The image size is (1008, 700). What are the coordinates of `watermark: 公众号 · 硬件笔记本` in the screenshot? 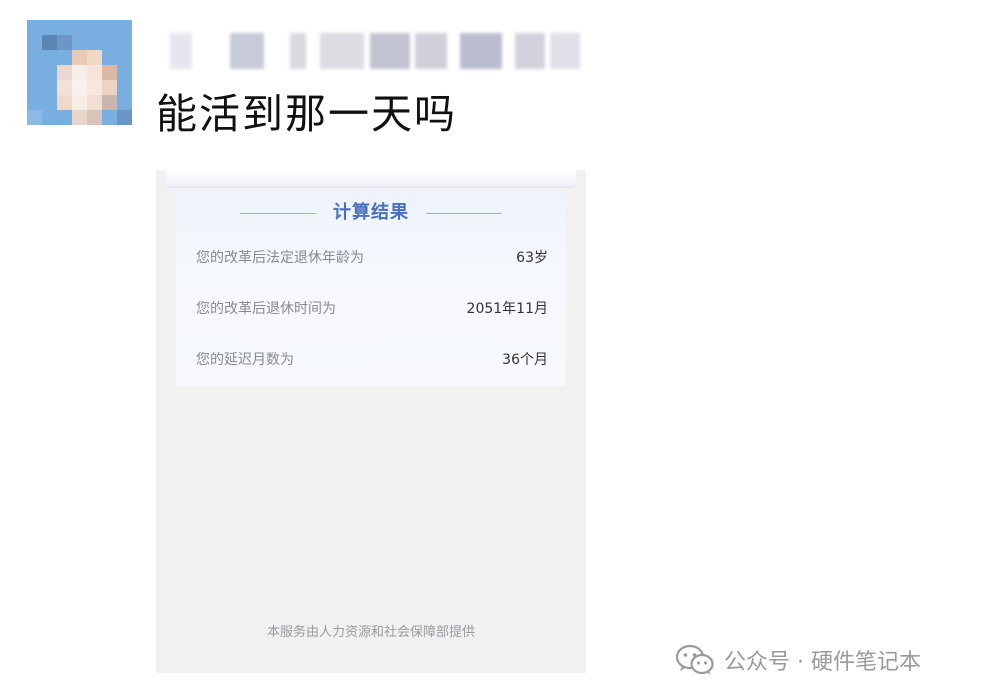 It's located at (798, 660).